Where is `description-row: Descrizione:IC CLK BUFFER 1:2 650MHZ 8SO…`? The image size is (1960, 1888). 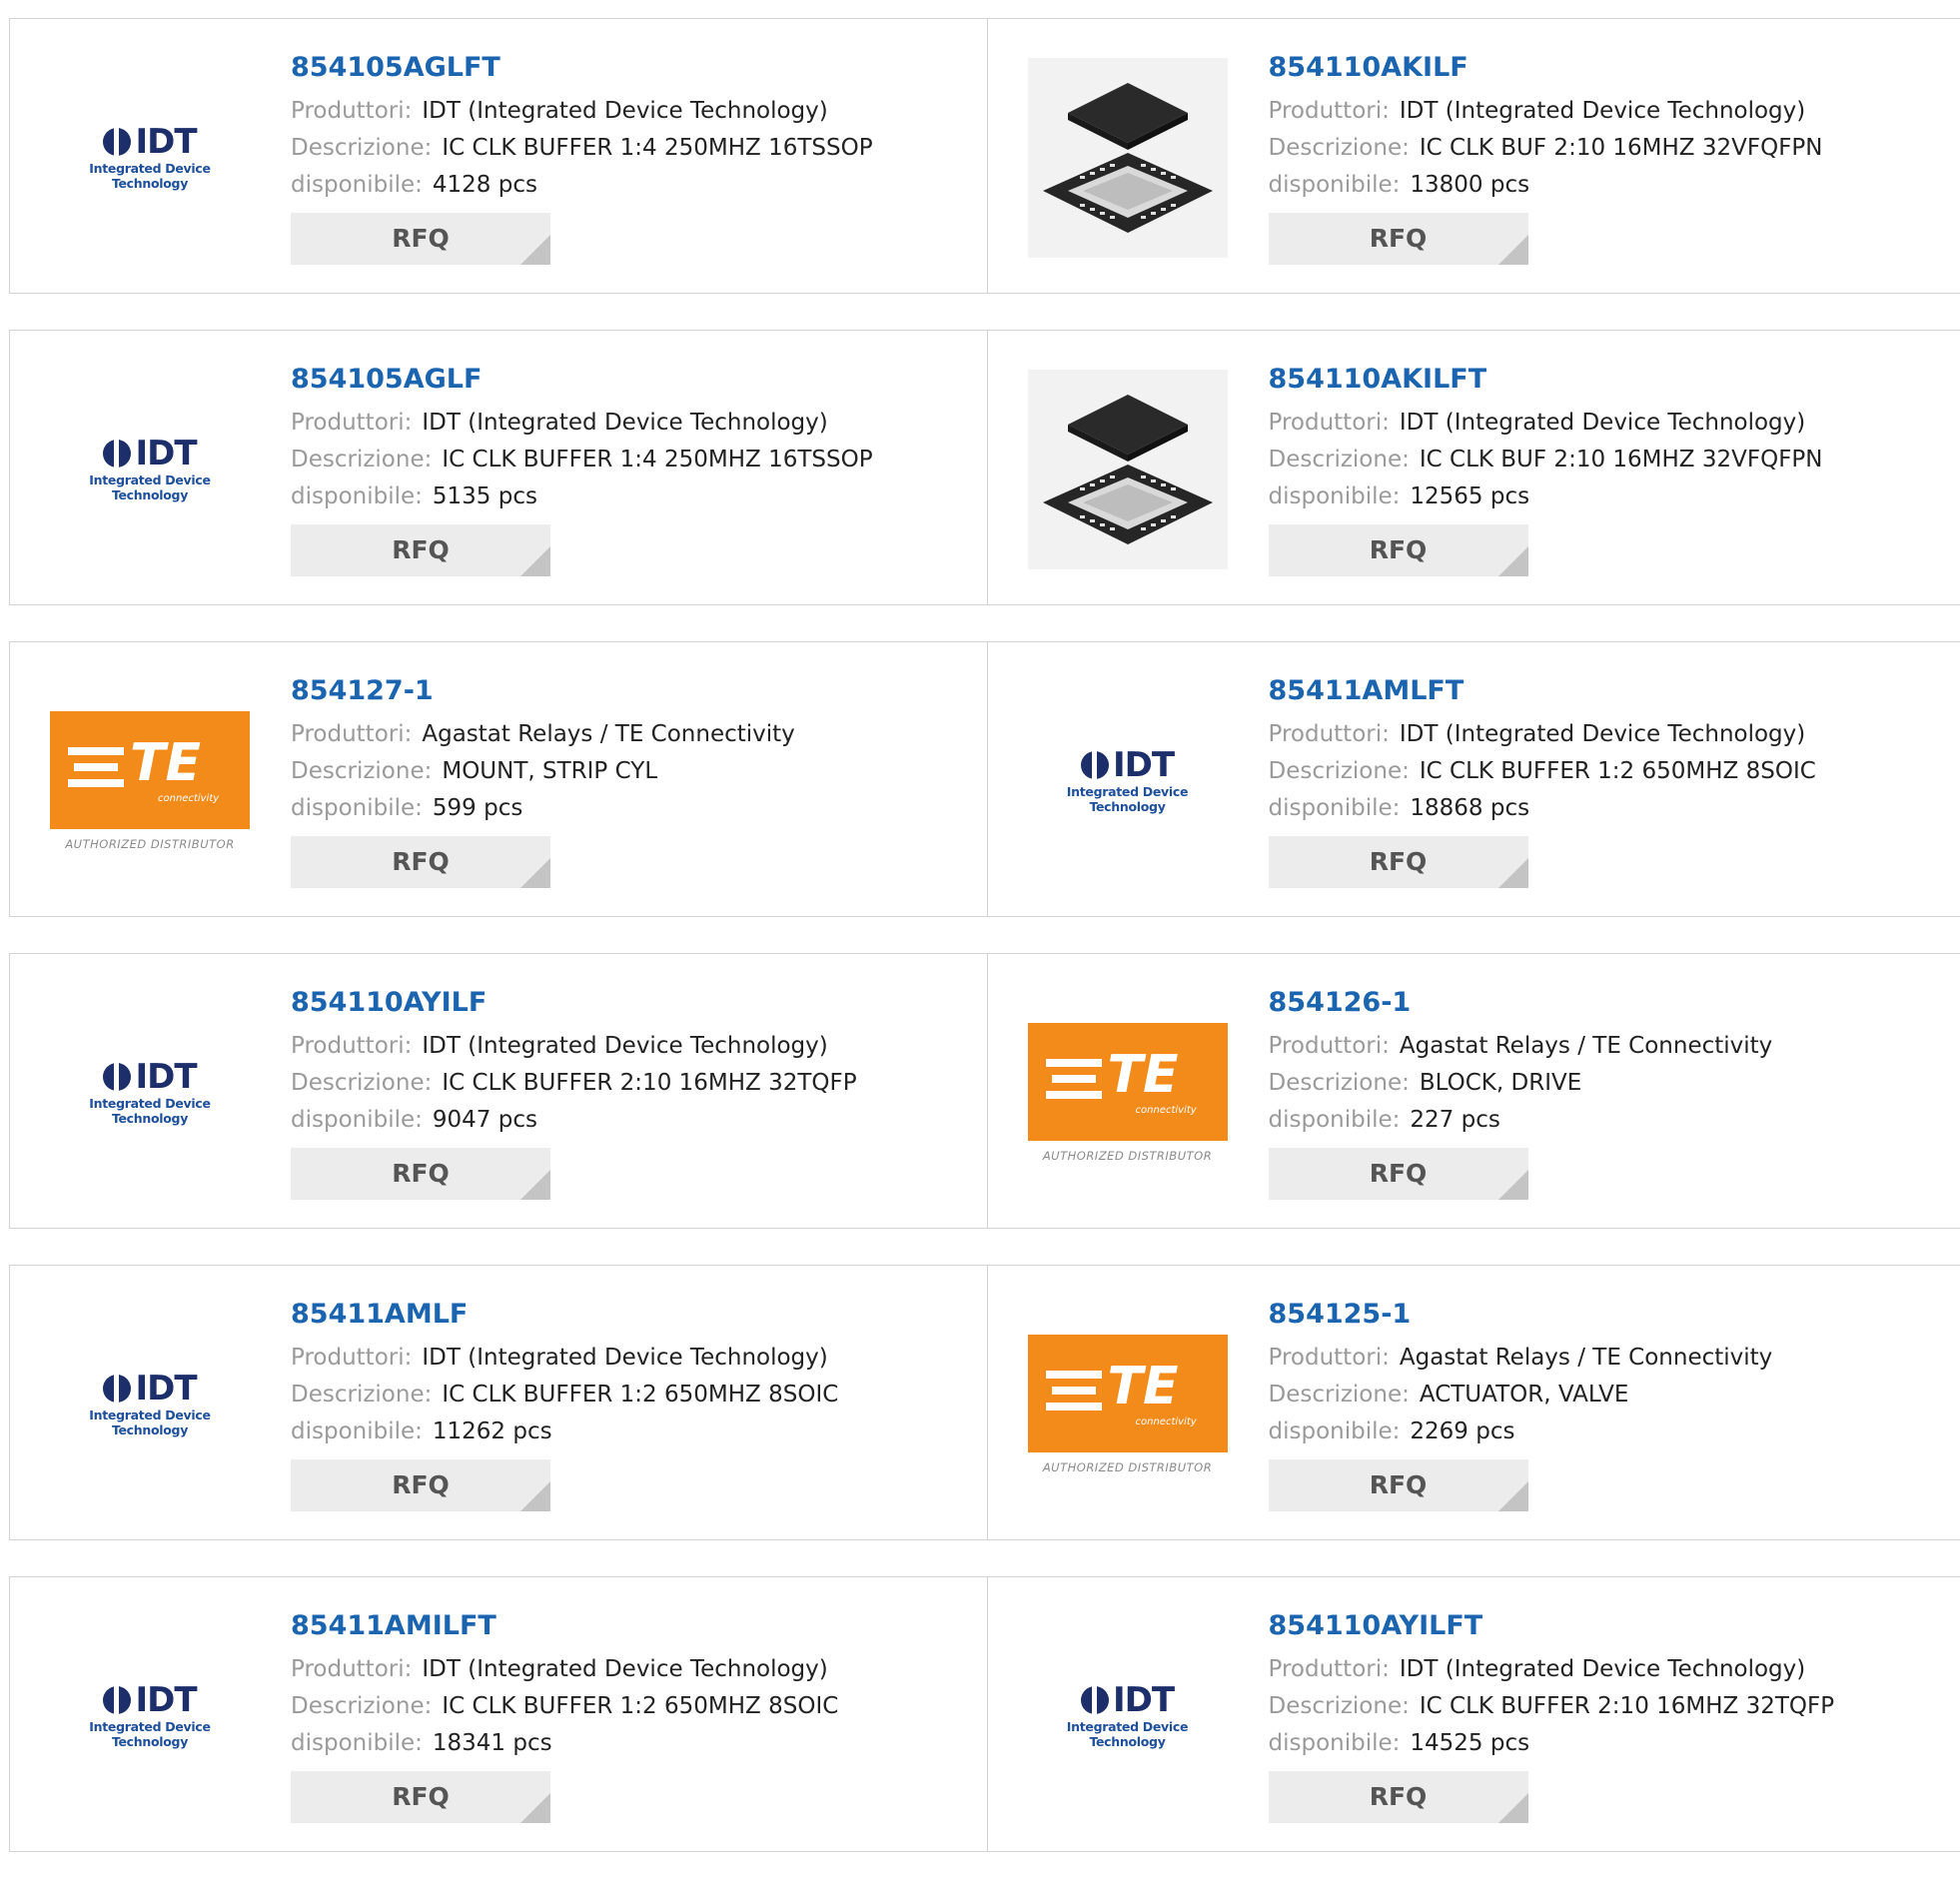 description-row: Descrizione:IC CLK BUFFER 1:2 650MHZ 8SO… is located at coordinates (564, 1395).